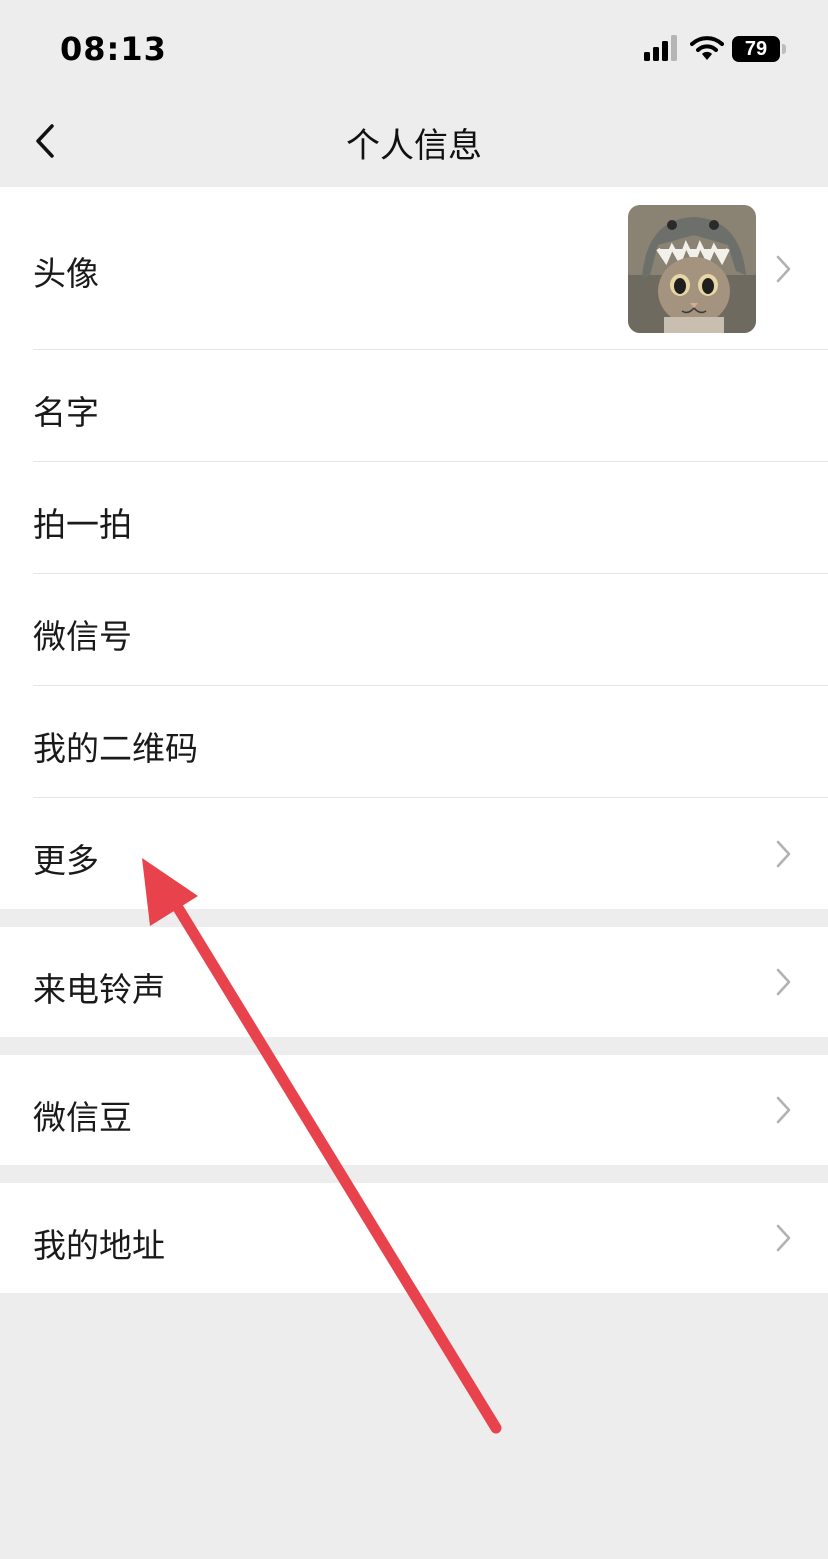 This screenshot has width=828, height=1559. Describe the element at coordinates (82, 1117) in the screenshot. I see `row-label: 微信豆` at that location.